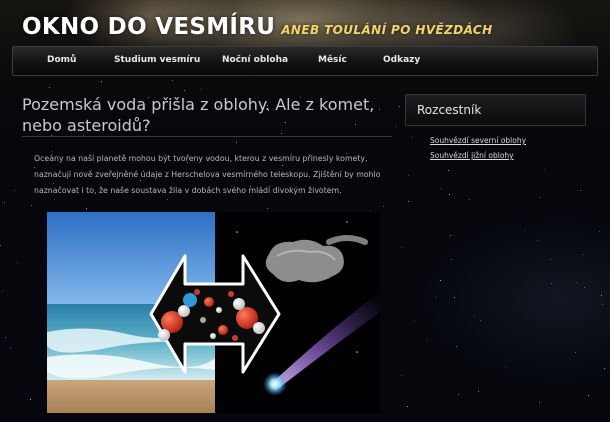  Describe the element at coordinates (207, 136) in the screenshot. I see `title-divider` at that location.